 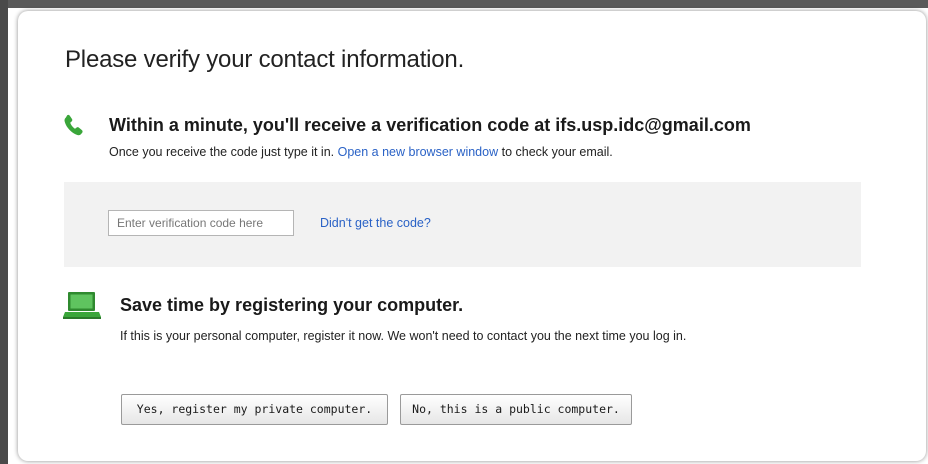 I want to click on register-private-computer-button: Yes, register my private computer., so click(x=254, y=409).